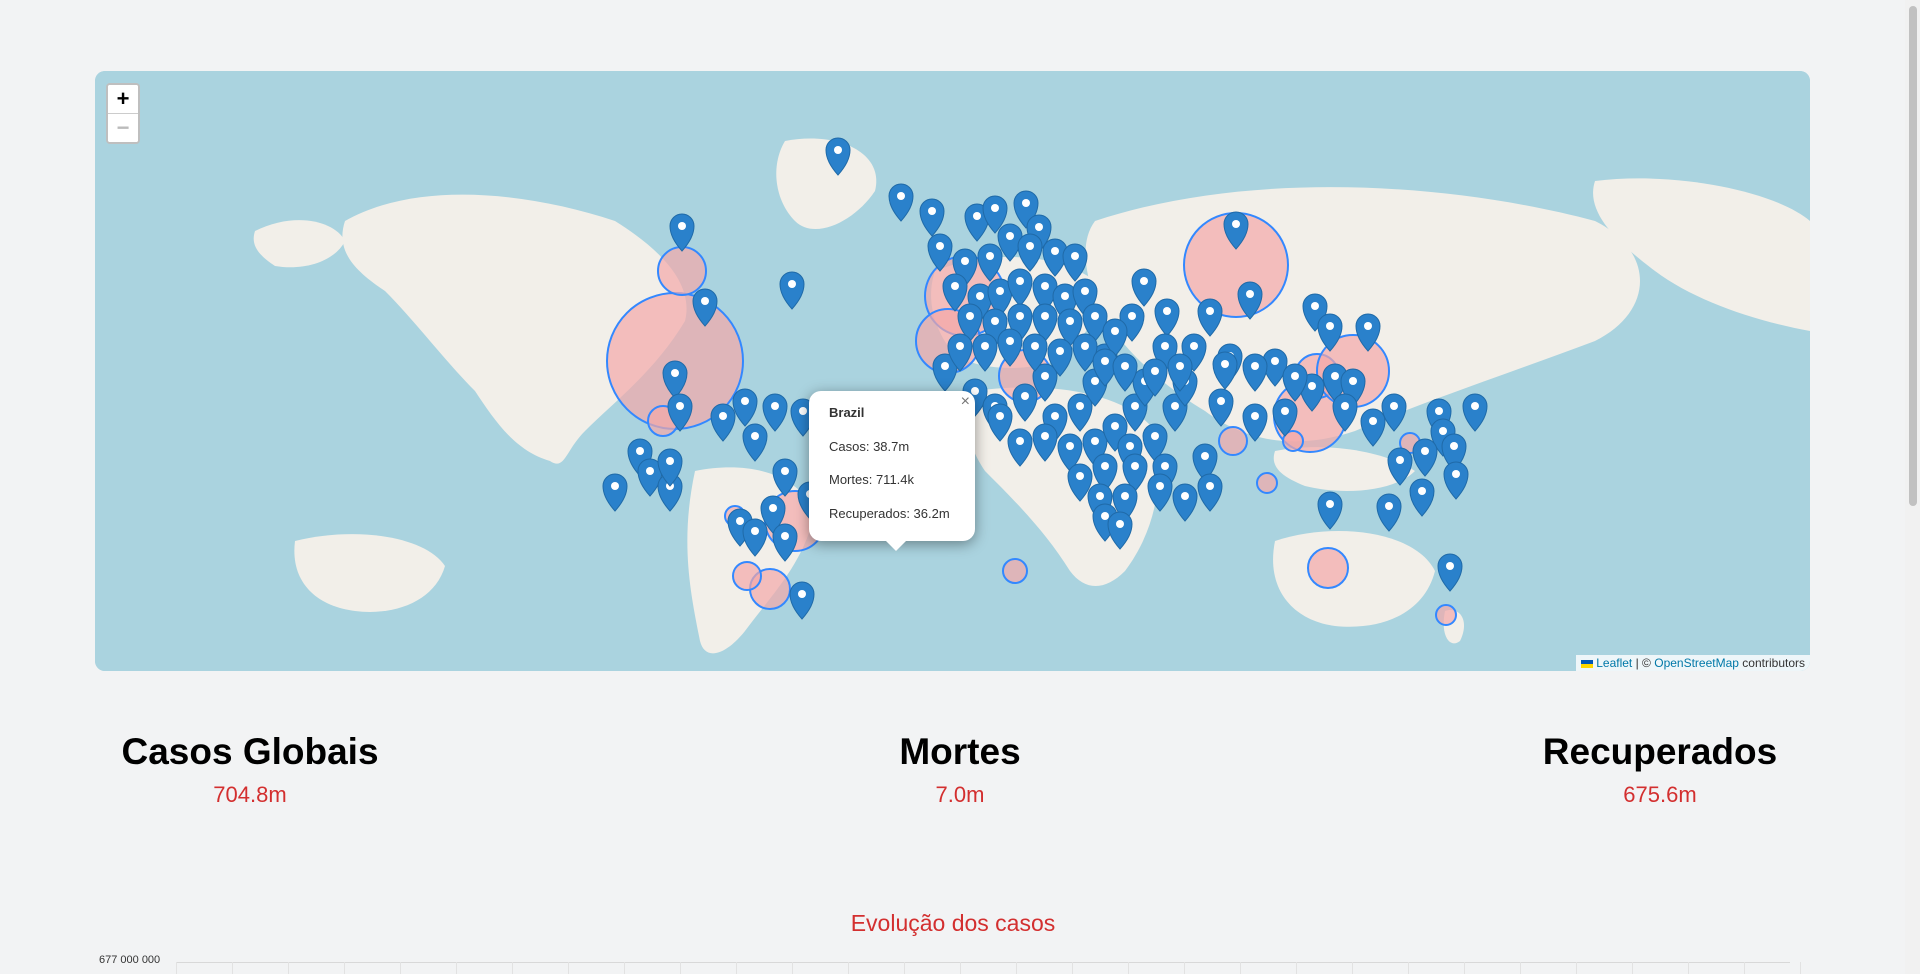  I want to click on stat-deaths-label: Mortes, so click(960, 751).